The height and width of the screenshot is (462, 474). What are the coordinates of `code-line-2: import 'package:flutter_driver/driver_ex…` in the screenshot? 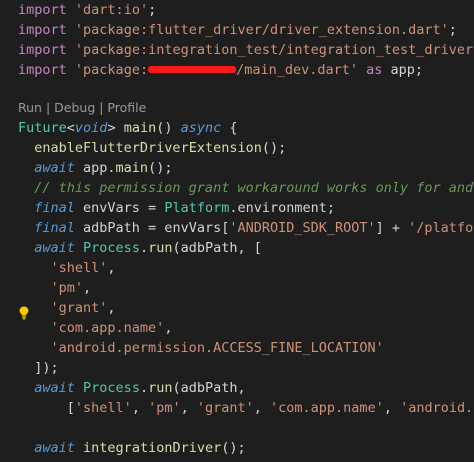 It's located at (237, 30).